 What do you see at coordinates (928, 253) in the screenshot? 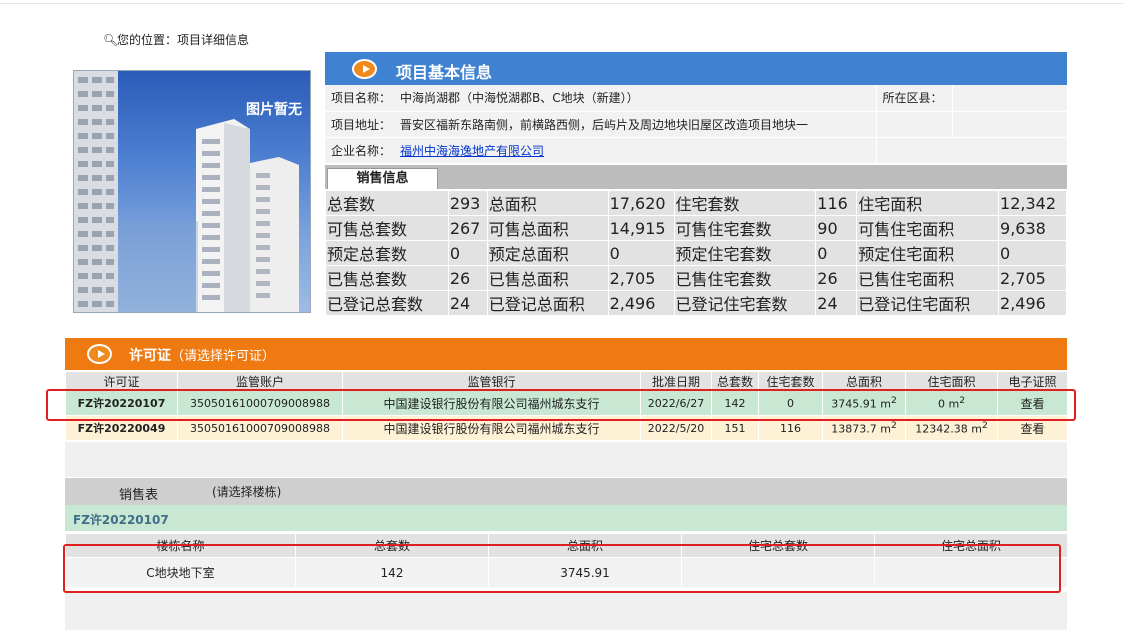
I see `stat-label: 预定住宅面积` at bounding box center [928, 253].